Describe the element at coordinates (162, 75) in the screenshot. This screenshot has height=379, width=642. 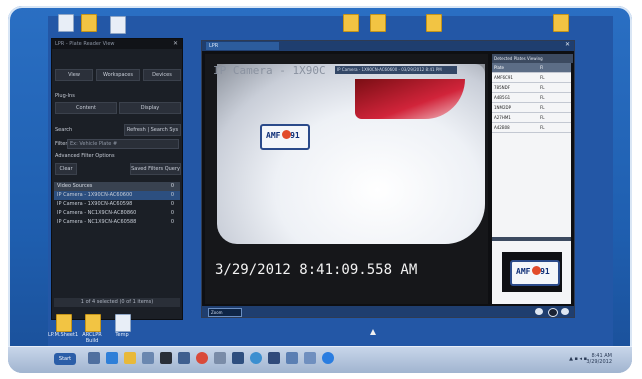
I see `menu-devices: Devices` at that location.